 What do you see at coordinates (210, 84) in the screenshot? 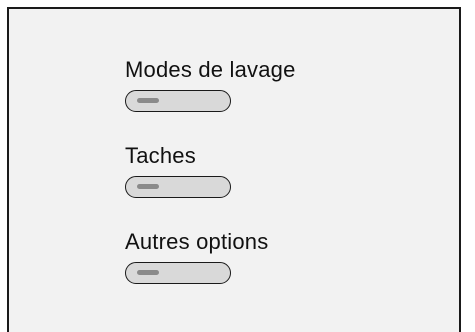
I see `menu-item-modes-de-lavage: Modes de lavage` at bounding box center [210, 84].